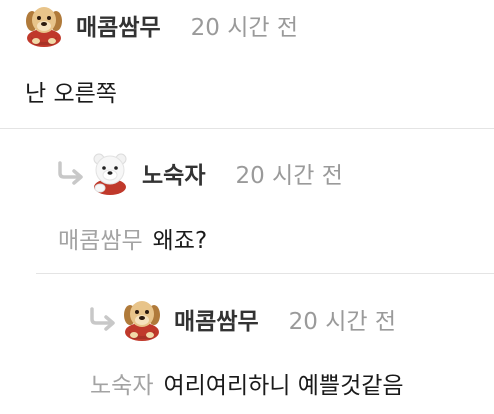 This screenshot has width=494, height=414. I want to click on comment-mention: 매콤쌈무, so click(100, 241).